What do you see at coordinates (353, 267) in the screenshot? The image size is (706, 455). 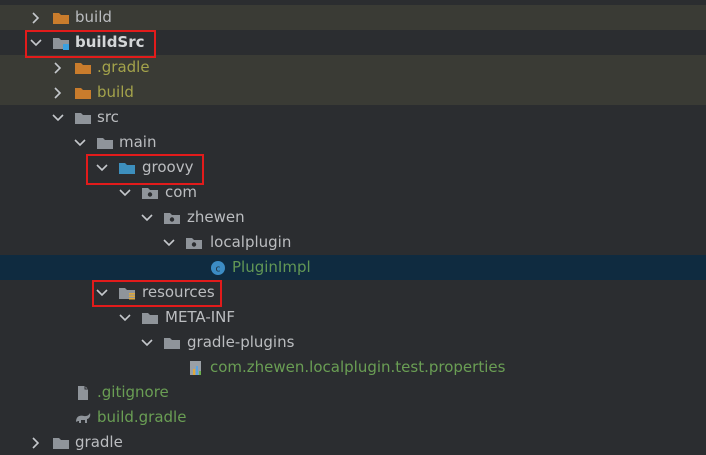 I see `tree-item-pluginimpl: PluginImpl` at bounding box center [353, 267].